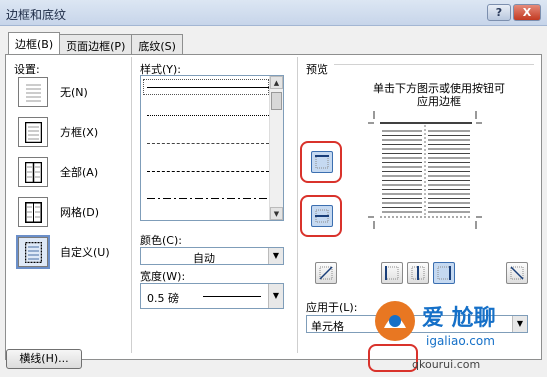 This screenshot has height=377, width=547. Describe the element at coordinates (33, 172) in the screenshot. I see `all-borders-icon` at that location.